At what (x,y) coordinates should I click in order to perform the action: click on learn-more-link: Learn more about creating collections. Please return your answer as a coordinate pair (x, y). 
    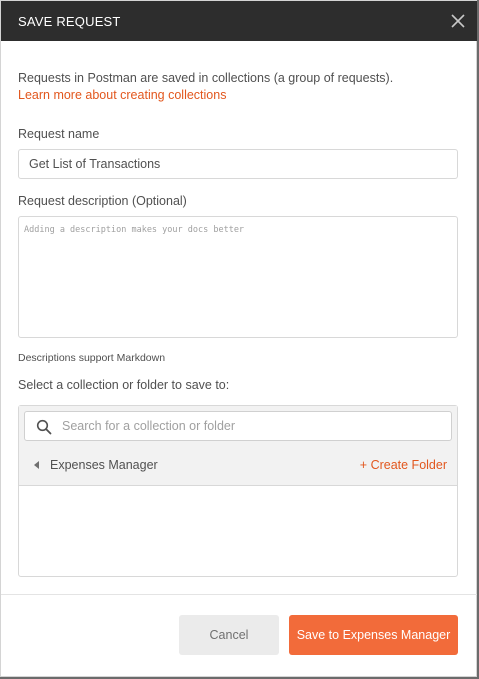
    Looking at the image, I should click on (122, 95).